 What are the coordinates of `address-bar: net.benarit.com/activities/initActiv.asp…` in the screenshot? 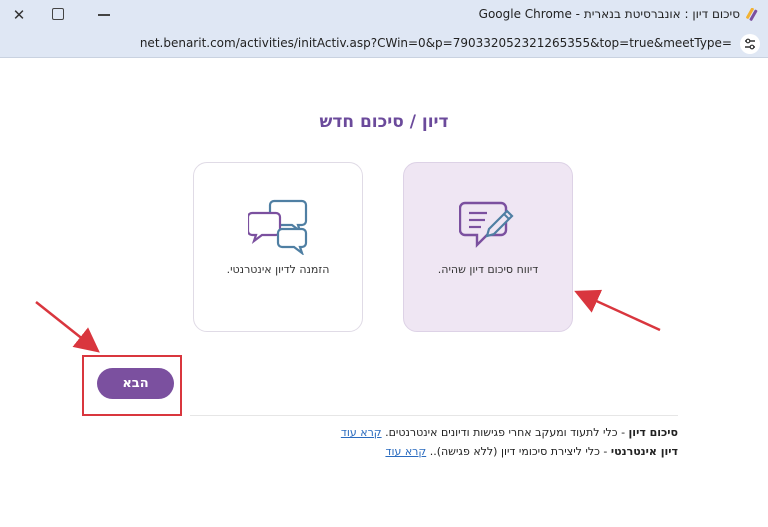 It's located at (384, 44).